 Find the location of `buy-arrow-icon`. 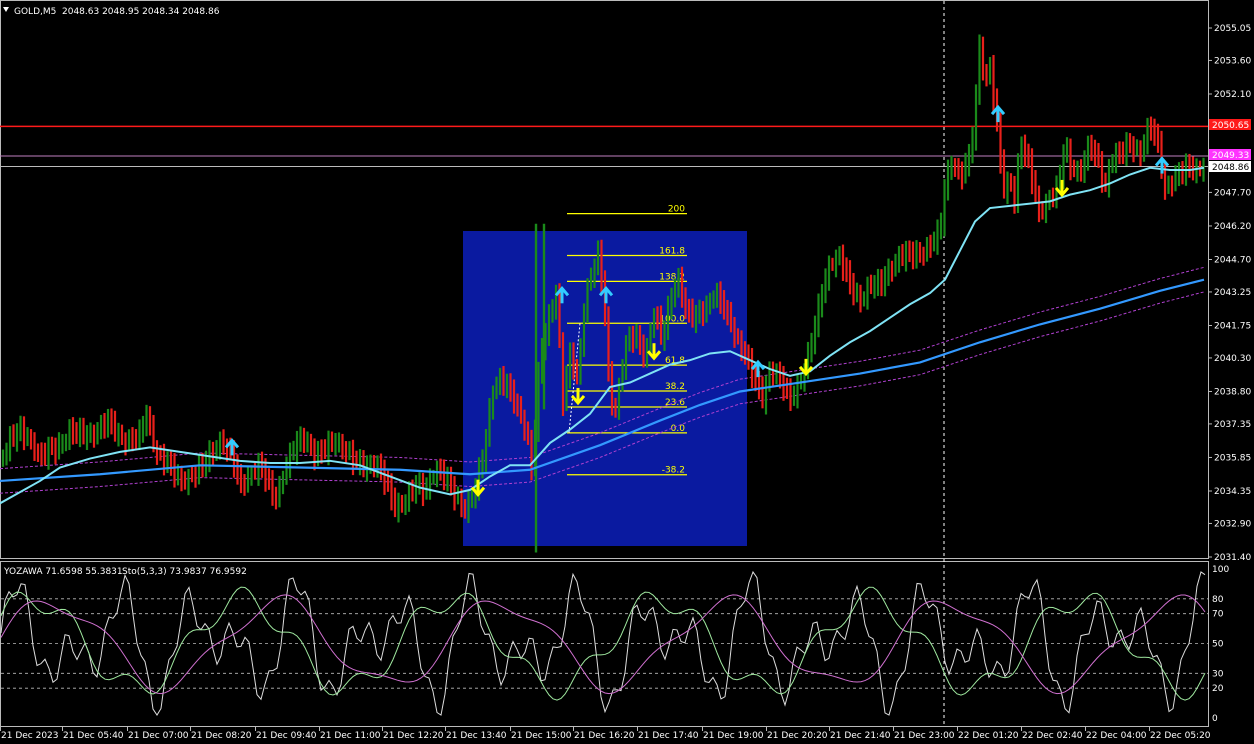

buy-arrow-icon is located at coordinates (1062, 188).